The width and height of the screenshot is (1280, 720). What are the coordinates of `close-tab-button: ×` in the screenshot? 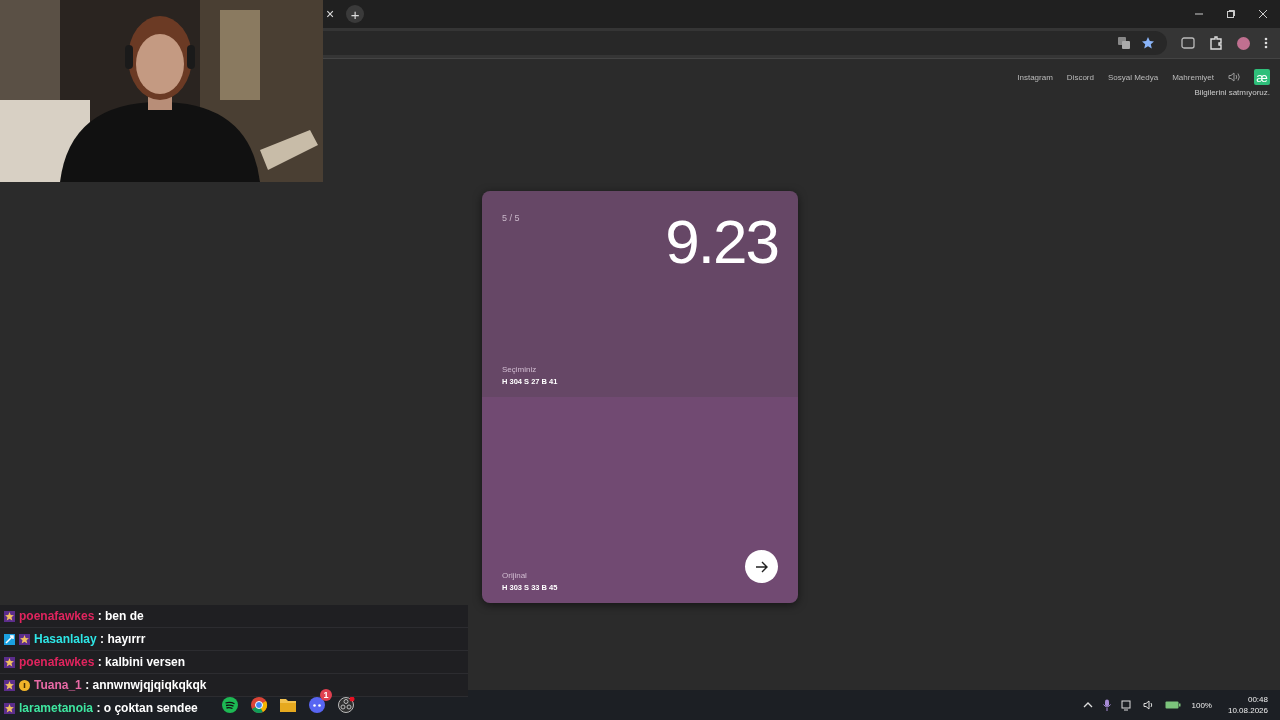 It's located at (330, 14).